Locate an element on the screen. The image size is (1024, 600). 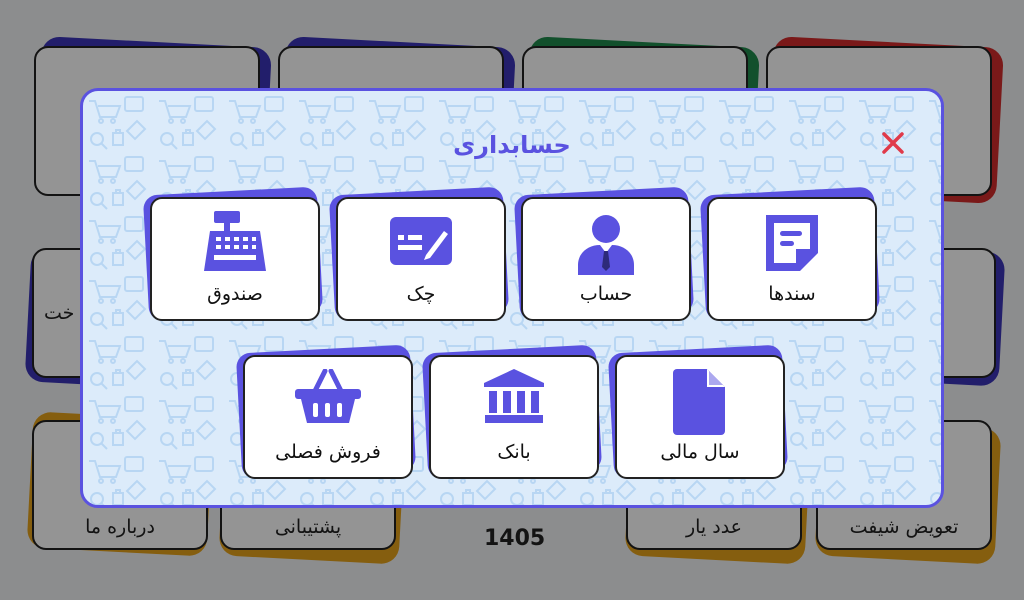
tile-label: فروش فصلی is located at coordinates (328, 452).